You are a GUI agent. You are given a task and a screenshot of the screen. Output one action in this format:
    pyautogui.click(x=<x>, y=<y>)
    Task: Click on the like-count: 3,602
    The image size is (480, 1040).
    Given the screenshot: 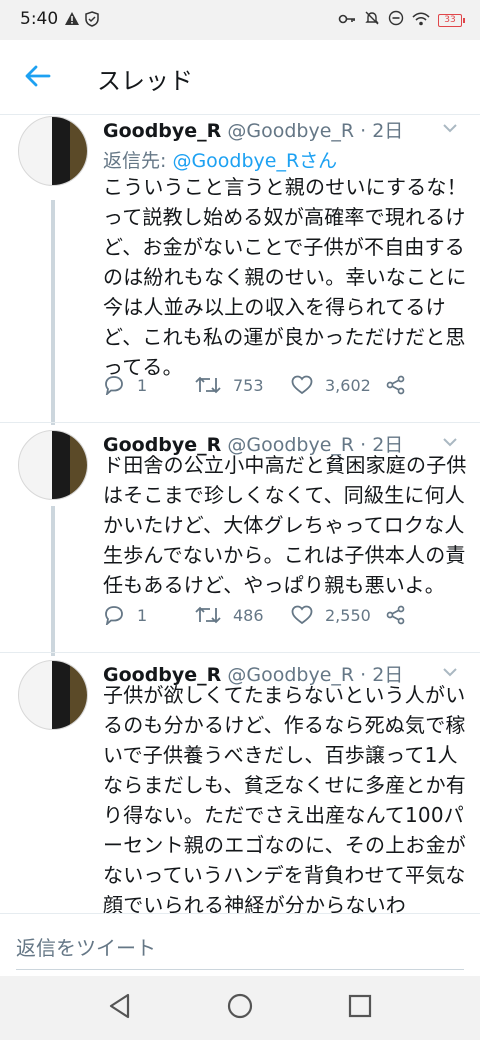 What is the action you would take?
    pyautogui.click(x=348, y=385)
    